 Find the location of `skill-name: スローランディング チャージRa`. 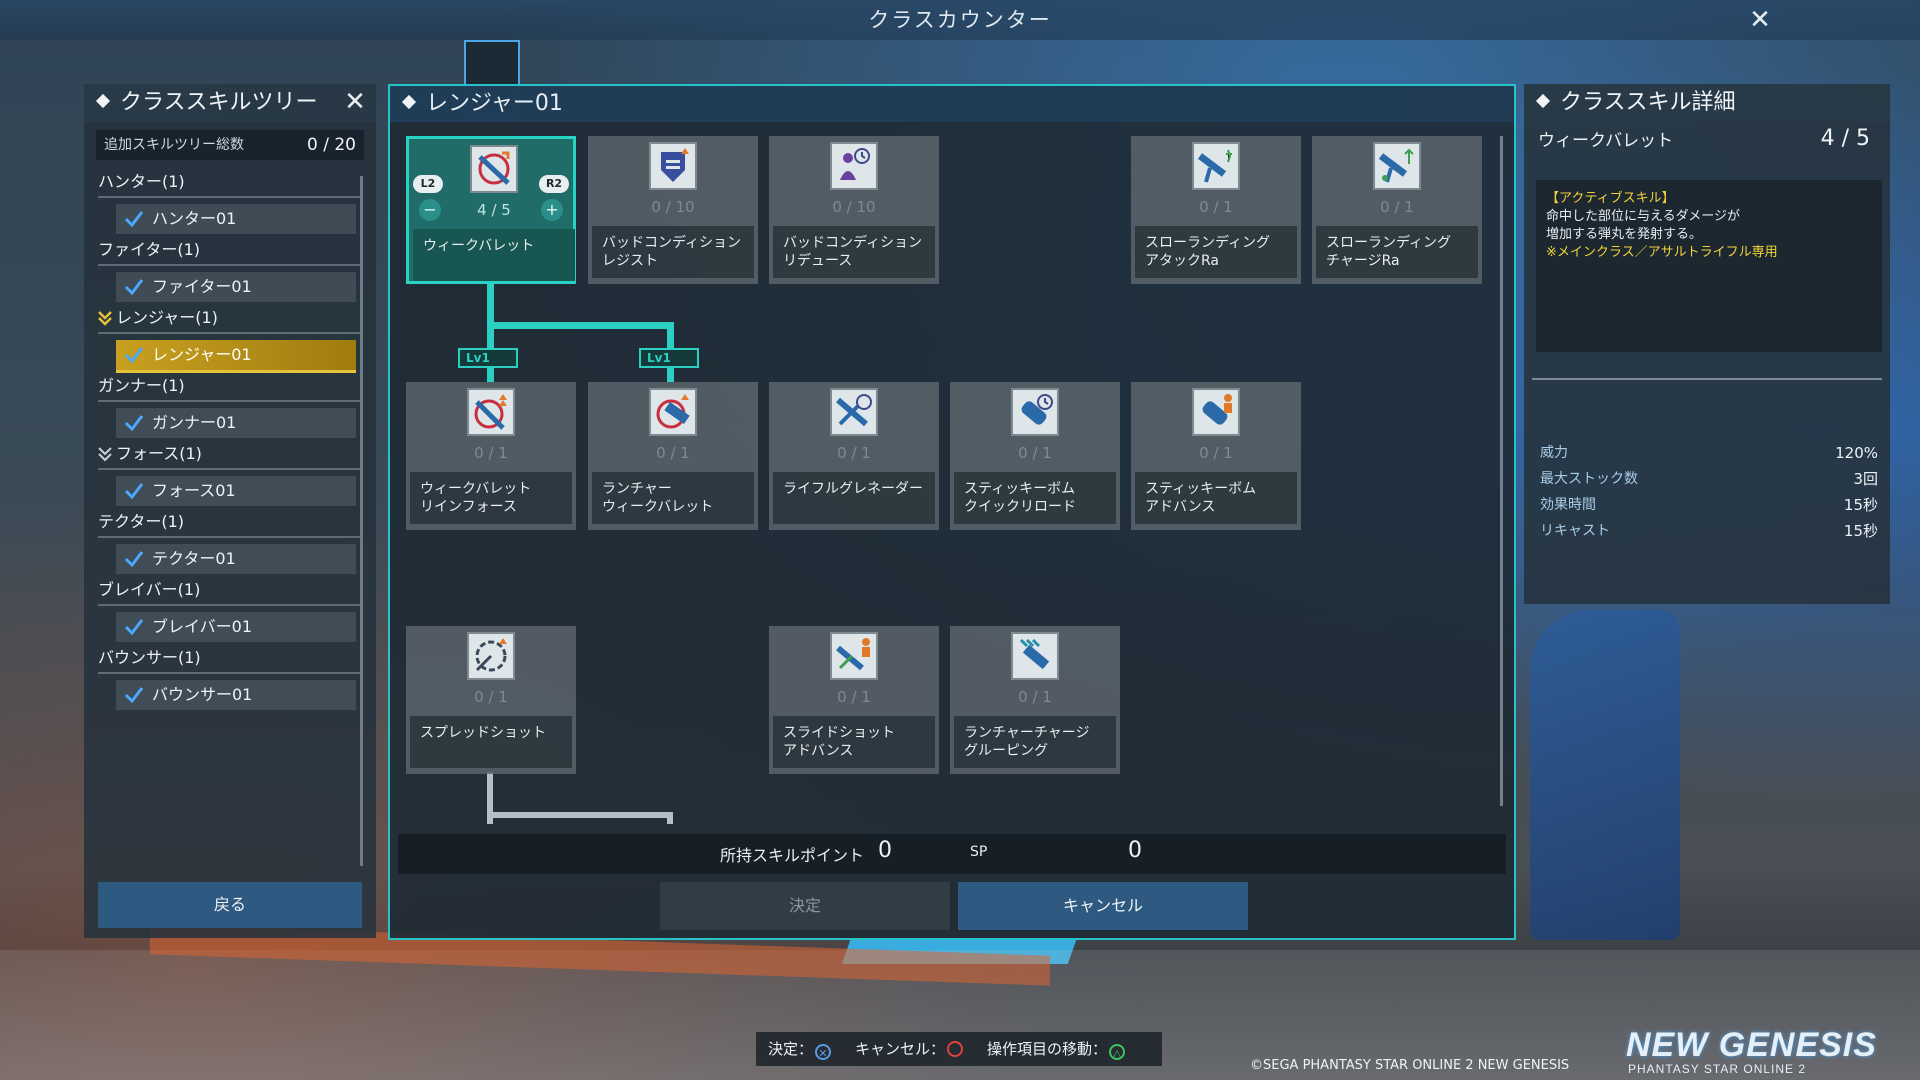

skill-name: スローランディング チャージRa is located at coordinates (1397, 252).